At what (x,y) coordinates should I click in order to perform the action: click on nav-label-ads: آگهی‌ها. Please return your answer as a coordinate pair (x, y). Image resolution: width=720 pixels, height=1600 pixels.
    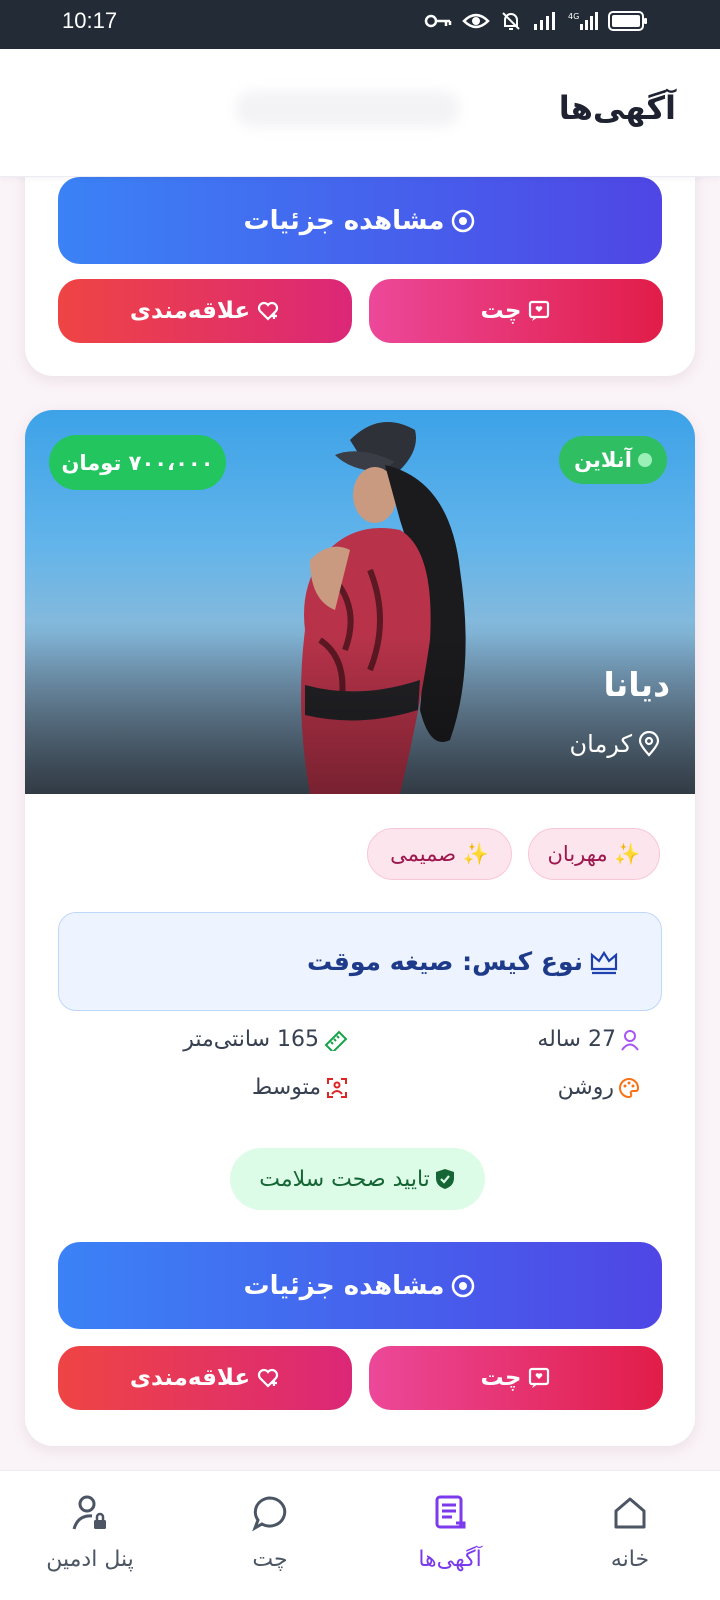
    Looking at the image, I should click on (450, 1559).